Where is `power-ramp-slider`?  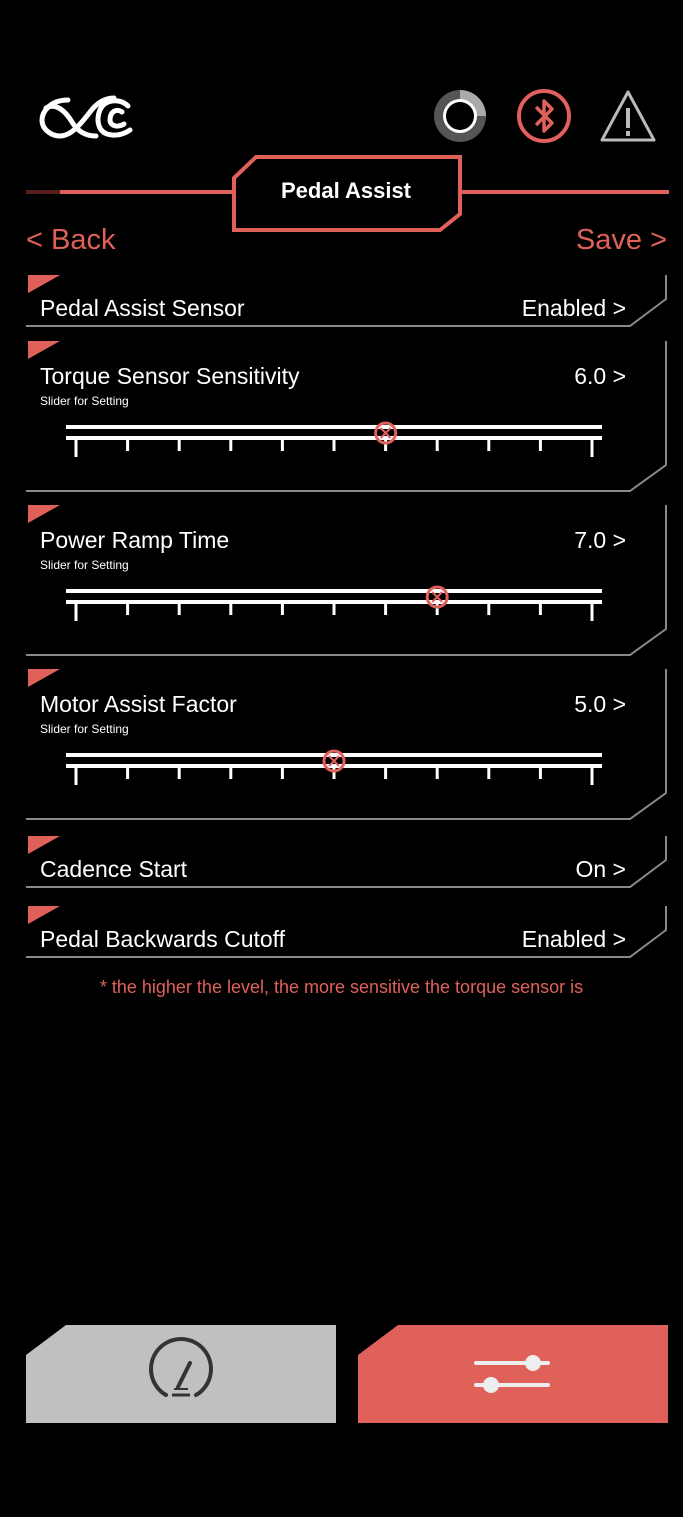 power-ramp-slider is located at coordinates (334, 605).